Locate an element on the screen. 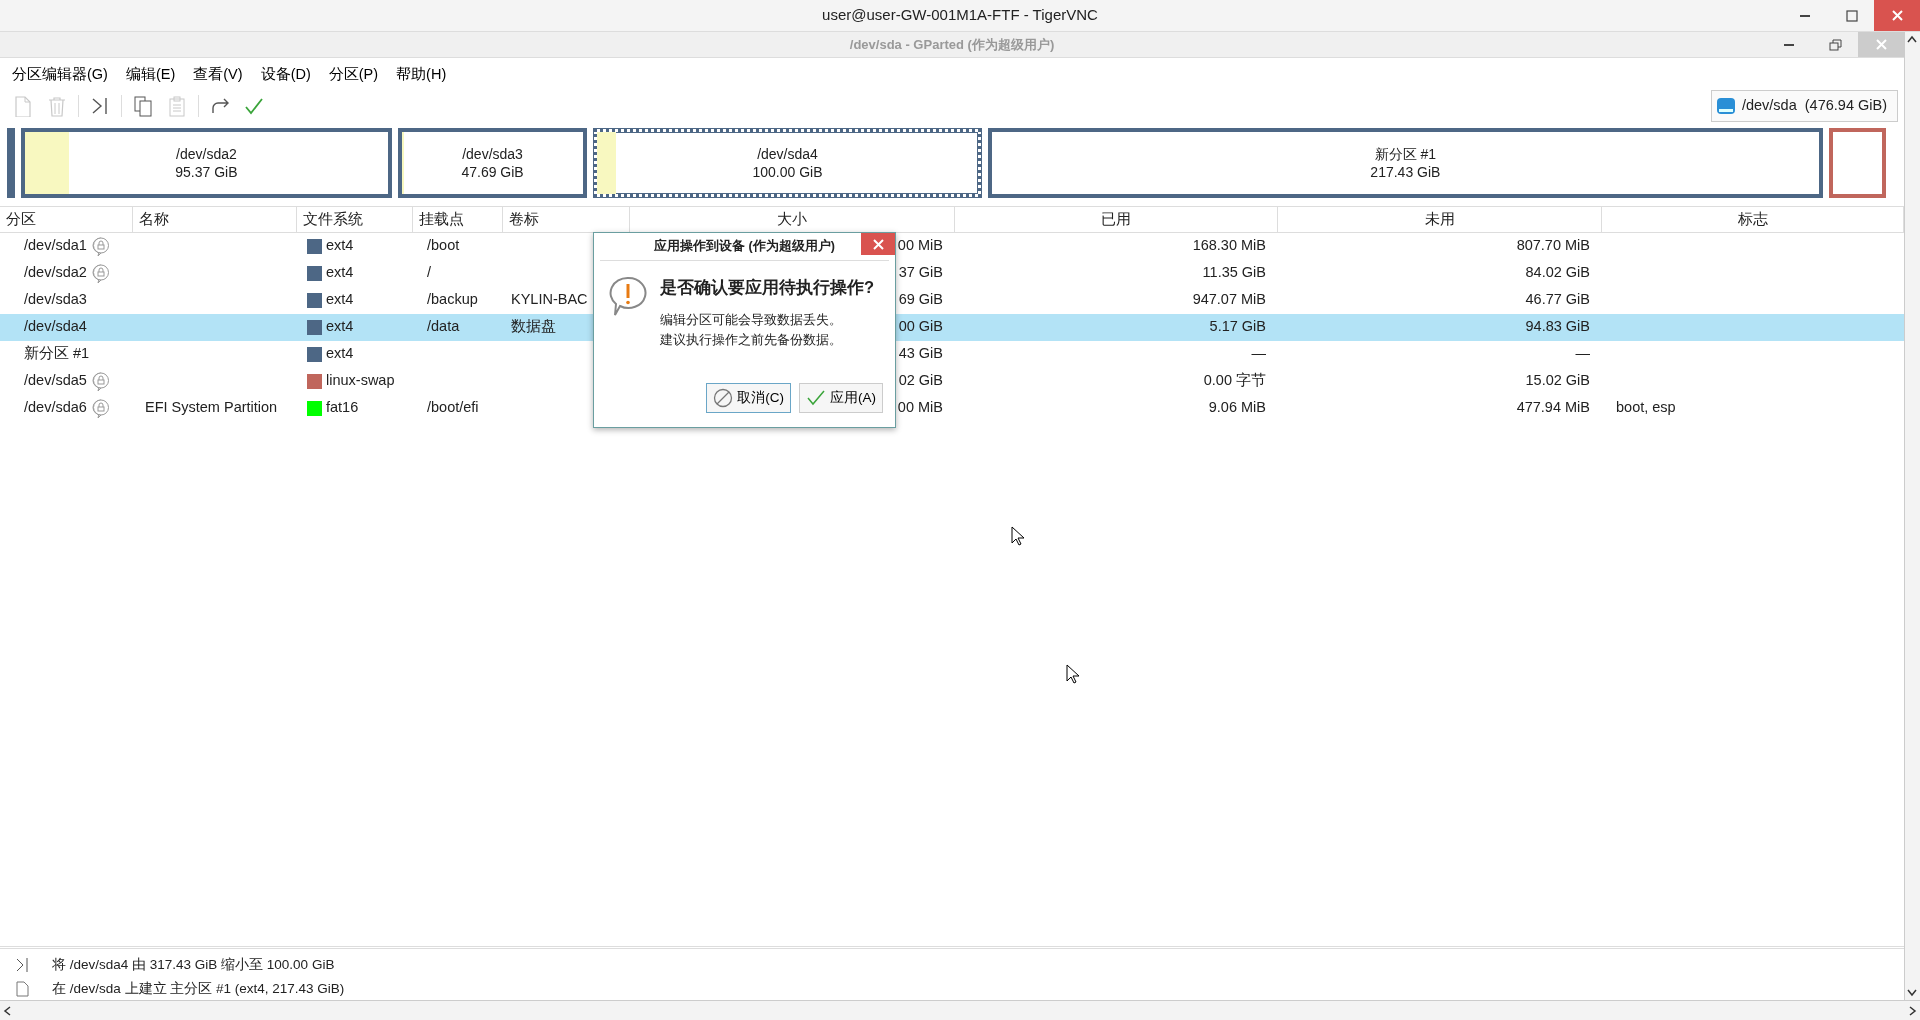  column-header: 标志 is located at coordinates (1753, 219).